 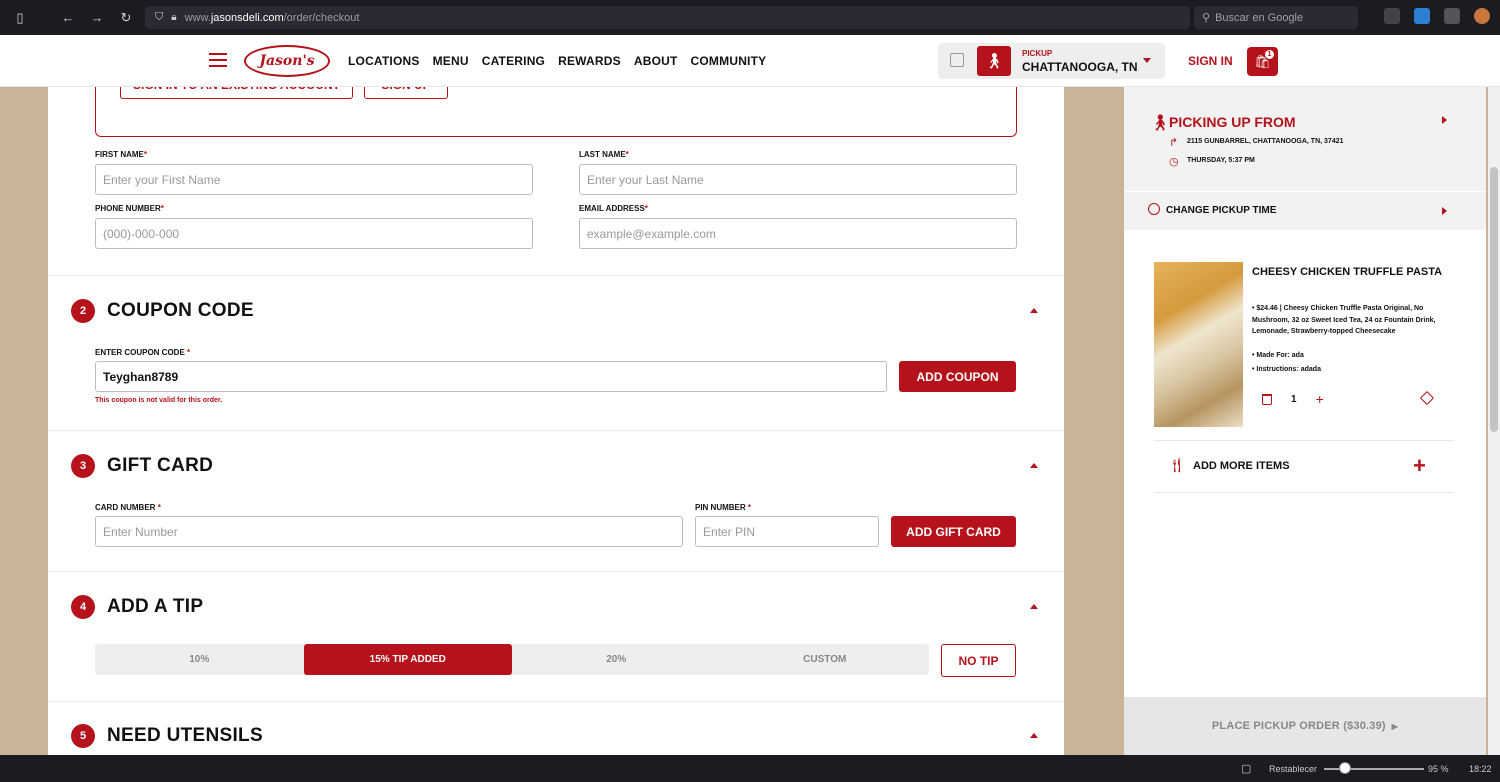 I want to click on search-placeholder: Buscar en Google, so click(x=1259, y=17).